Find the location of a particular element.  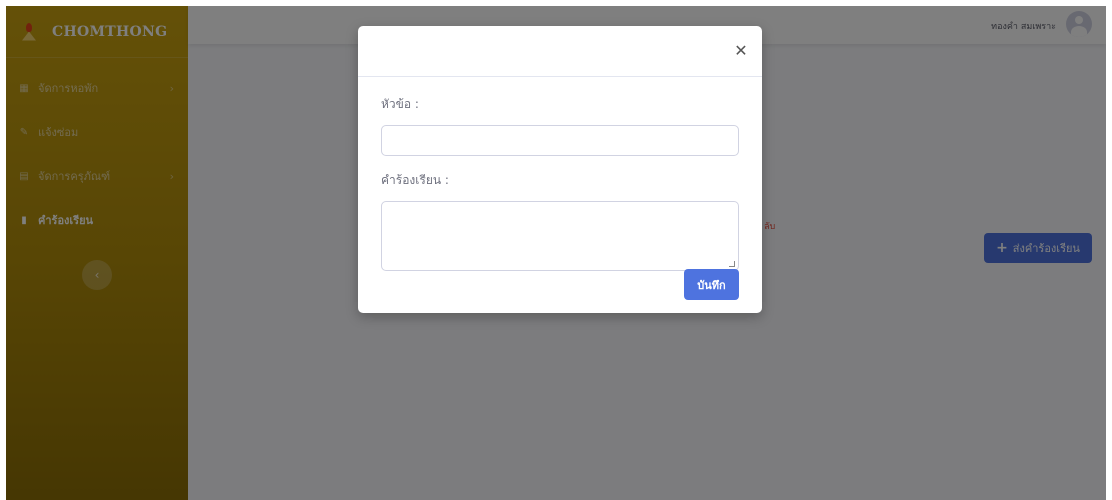

modal-body: หัวข้อ : คำร้องเรียน : is located at coordinates (560, 174).